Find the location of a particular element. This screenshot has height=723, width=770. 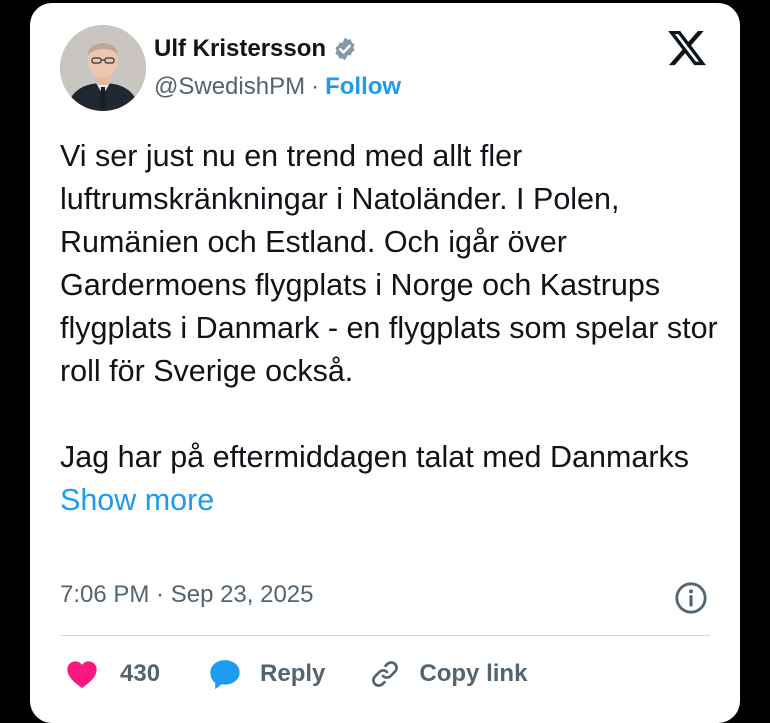

tweet-timestamp: 7:06 PM · Sep 23, 2025 is located at coordinates (187, 595).